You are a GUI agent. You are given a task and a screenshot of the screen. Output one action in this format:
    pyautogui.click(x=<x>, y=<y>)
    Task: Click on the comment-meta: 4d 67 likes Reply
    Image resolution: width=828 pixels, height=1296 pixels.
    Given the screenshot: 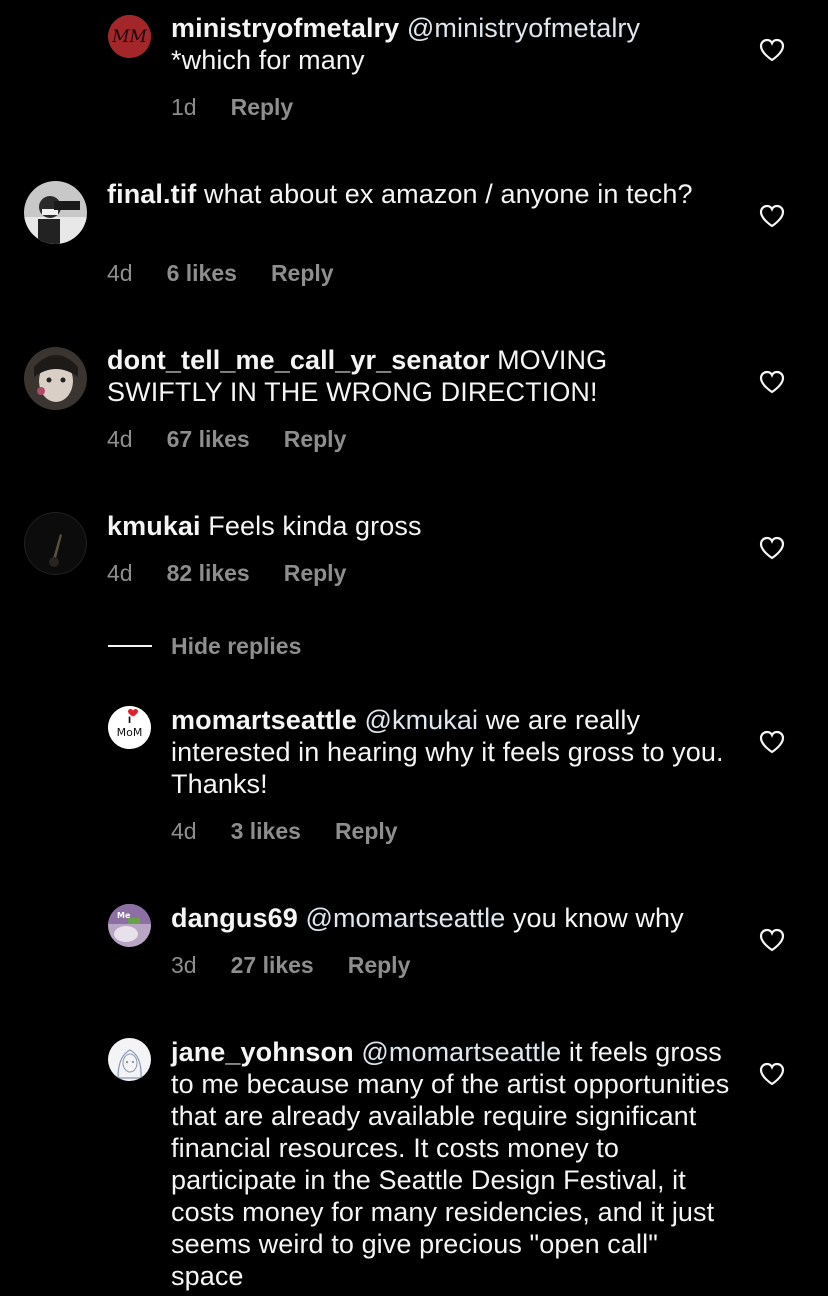 What is the action you would take?
    pyautogui.click(x=226, y=439)
    